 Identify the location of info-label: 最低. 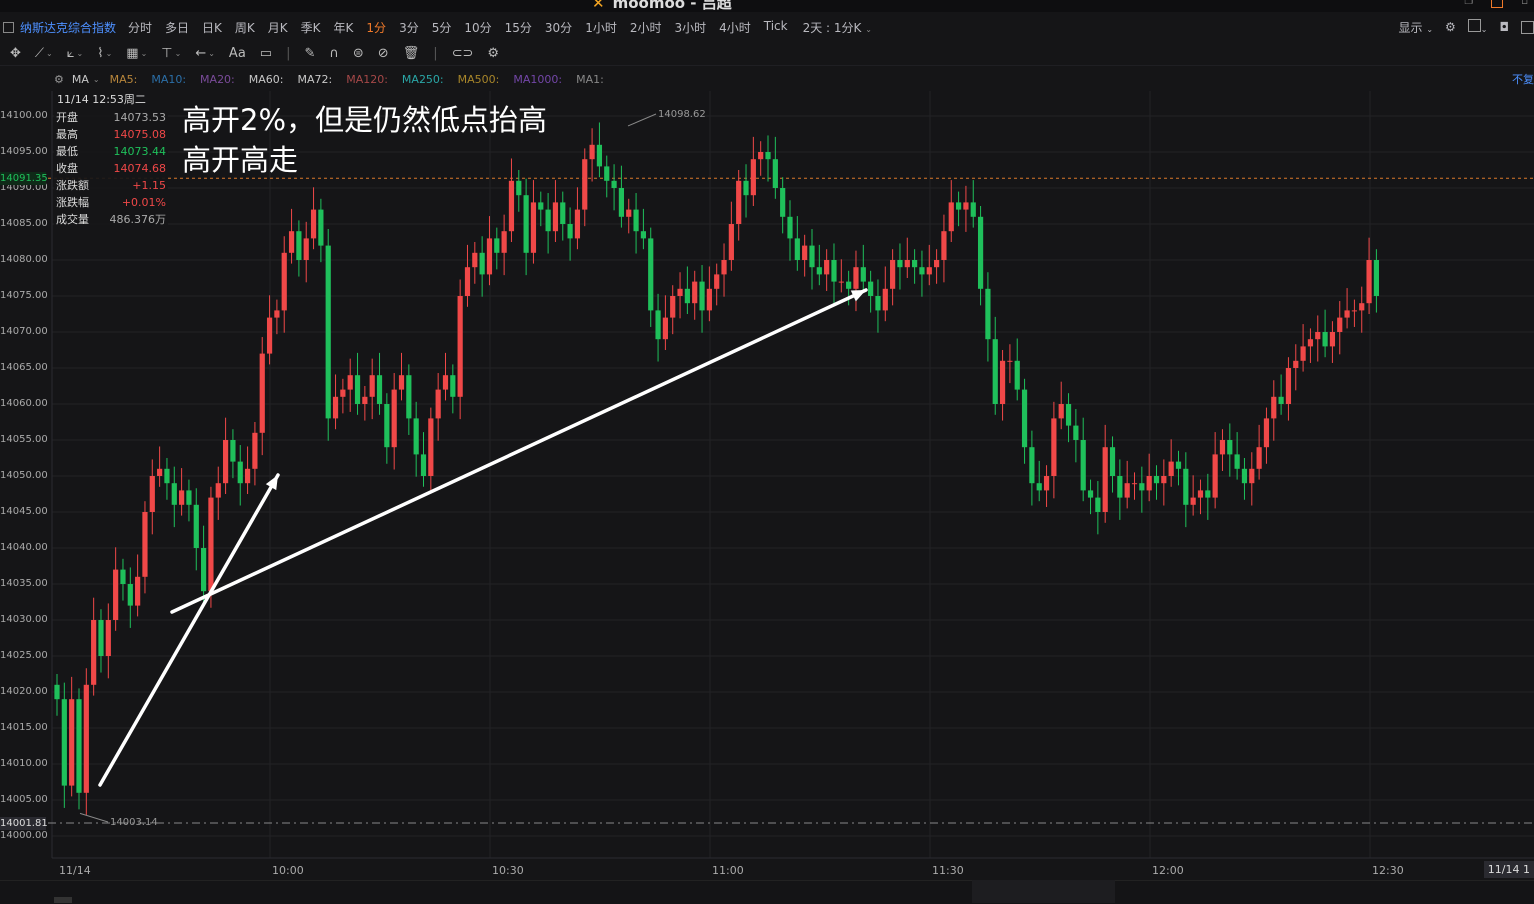
(67, 151).